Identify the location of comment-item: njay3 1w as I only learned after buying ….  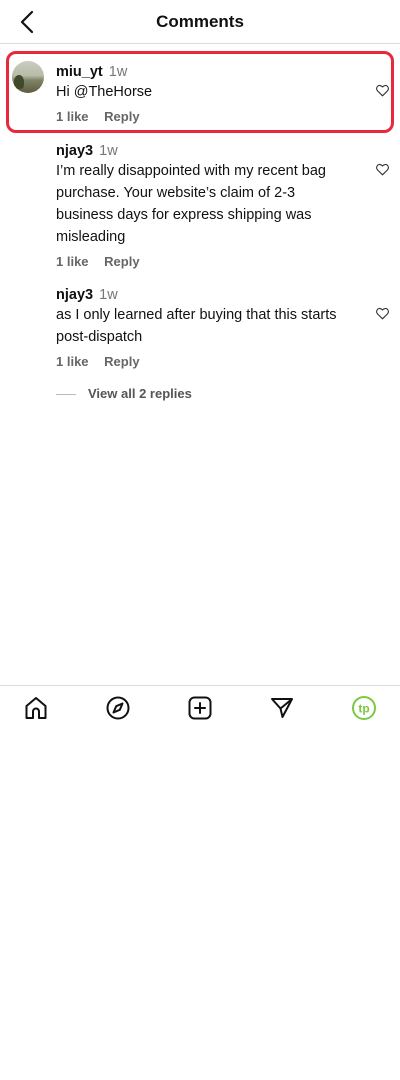
(206, 327).